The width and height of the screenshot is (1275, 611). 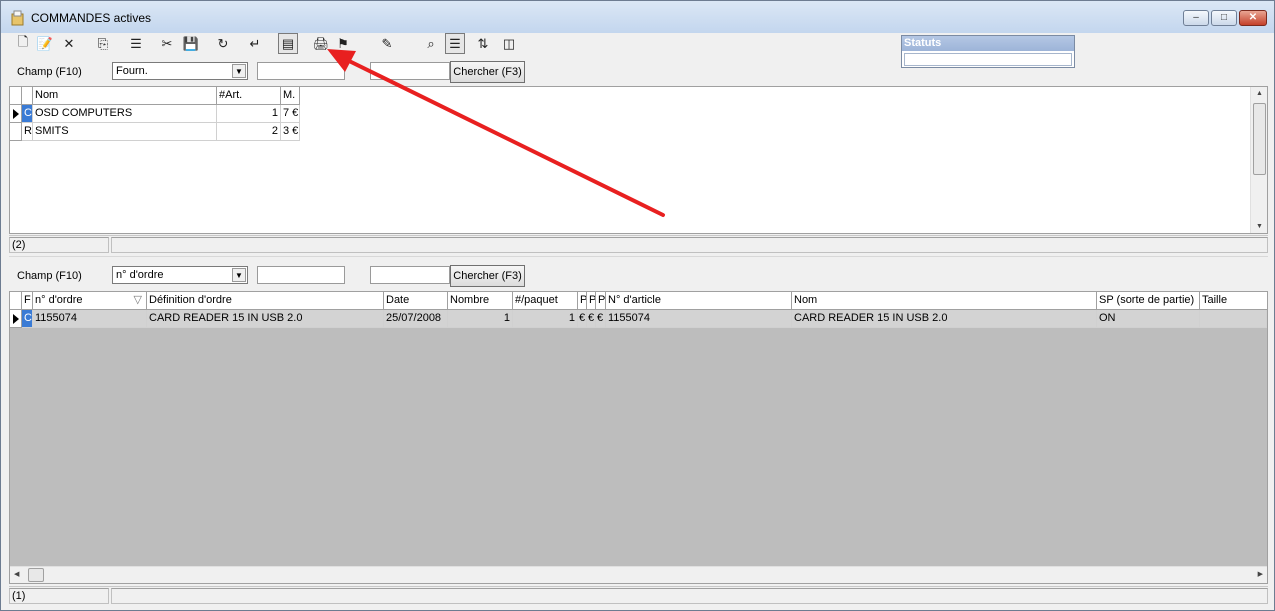 I want to click on table-row-nom: SMITS, so click(x=125, y=132).